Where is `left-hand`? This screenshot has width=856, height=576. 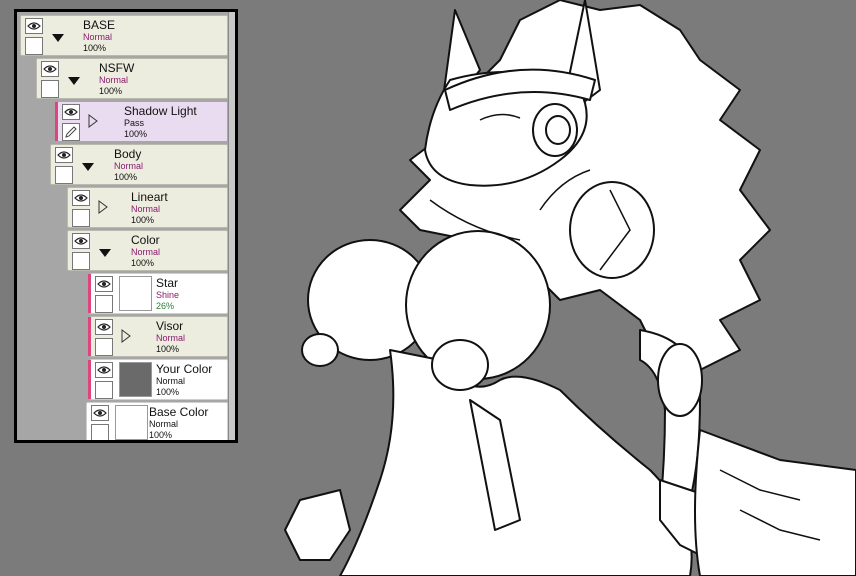 left-hand is located at coordinates (317, 525).